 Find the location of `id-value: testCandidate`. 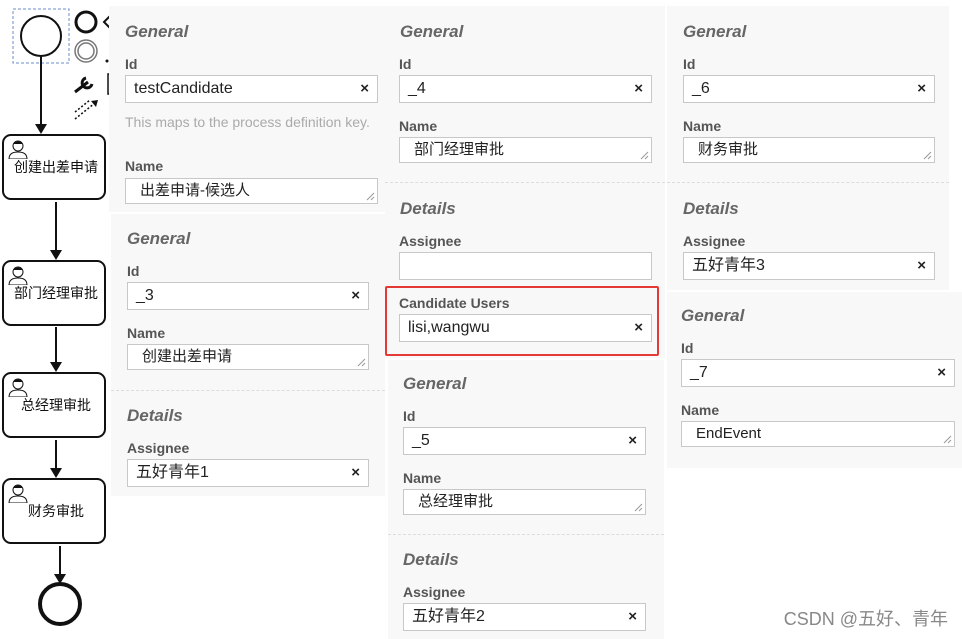

id-value: testCandidate is located at coordinates (183, 88).